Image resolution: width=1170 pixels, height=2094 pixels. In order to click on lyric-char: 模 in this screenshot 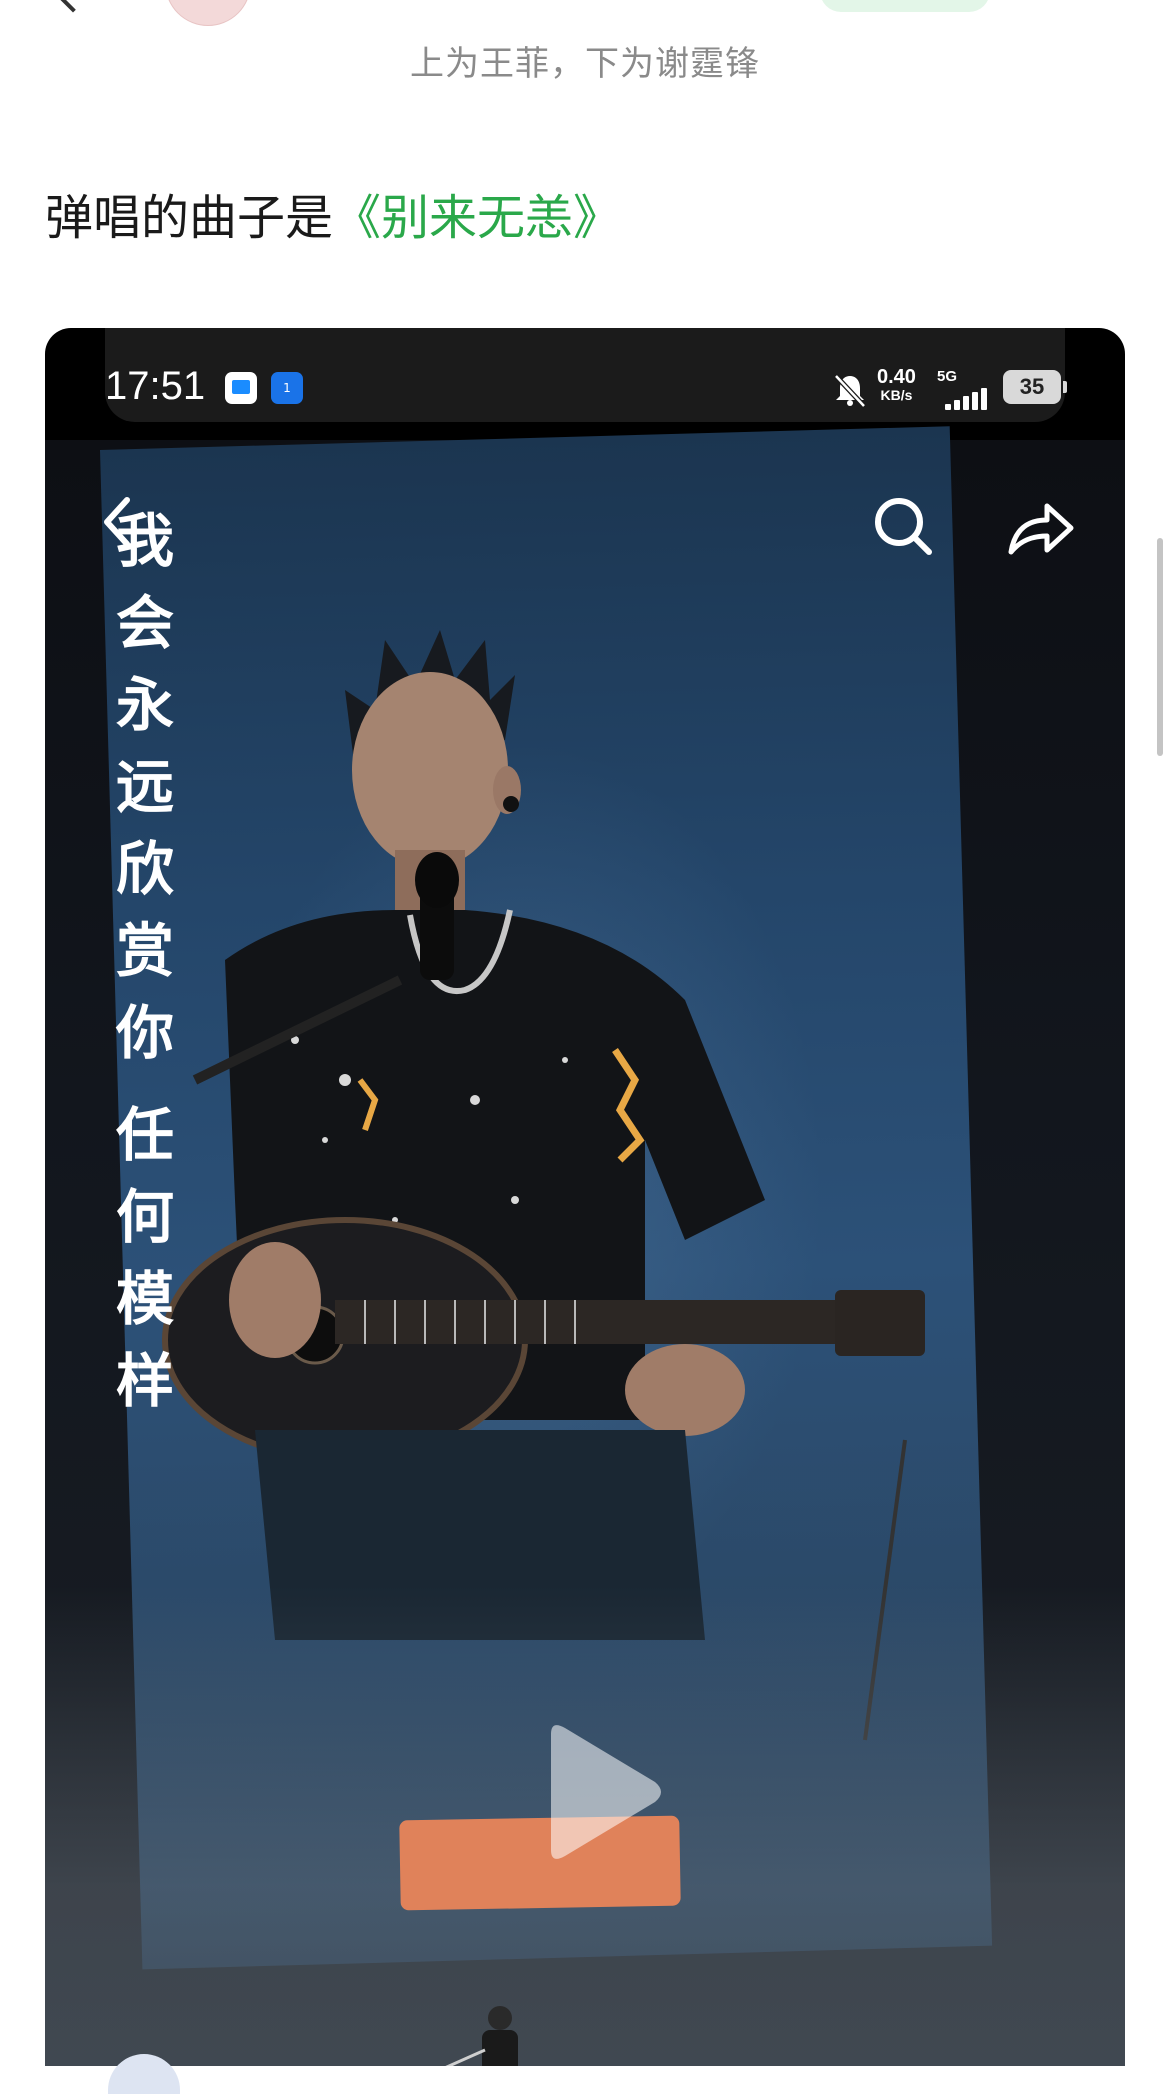, I will do `click(144, 1299)`.